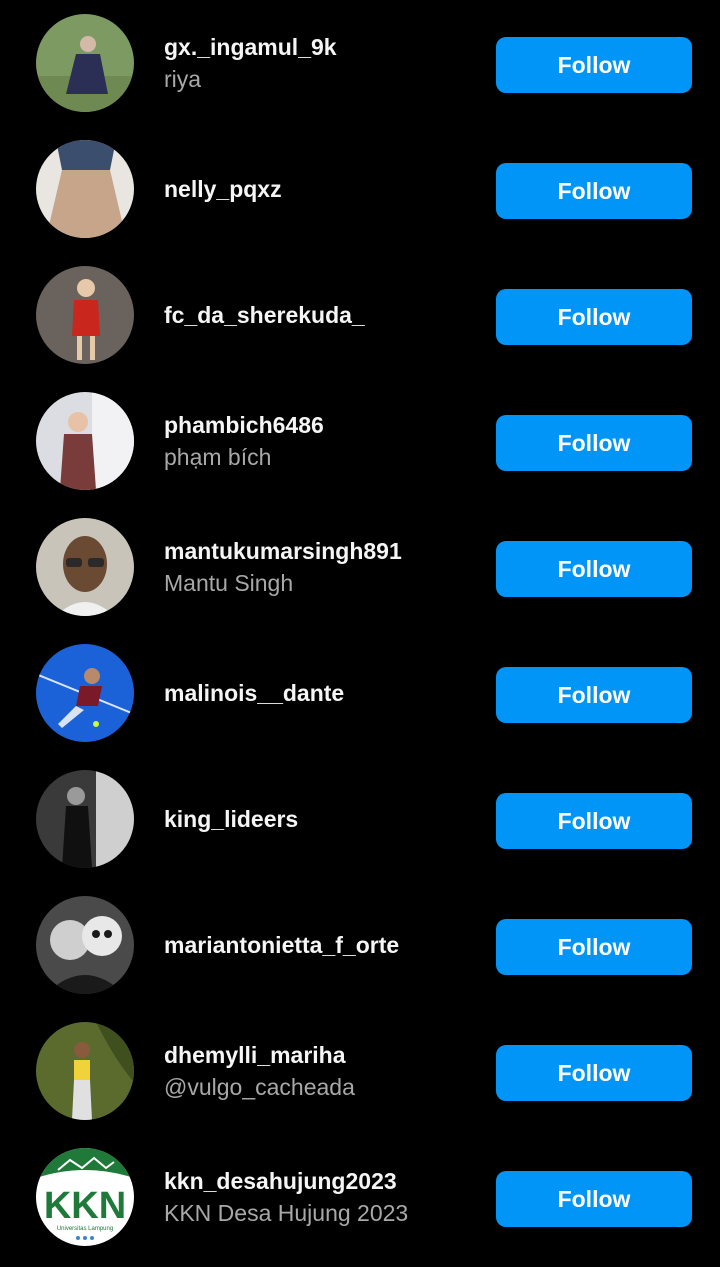 The height and width of the screenshot is (1267, 720). Describe the element at coordinates (96, 724) in the screenshot. I see `tennis-ball-icon` at that location.